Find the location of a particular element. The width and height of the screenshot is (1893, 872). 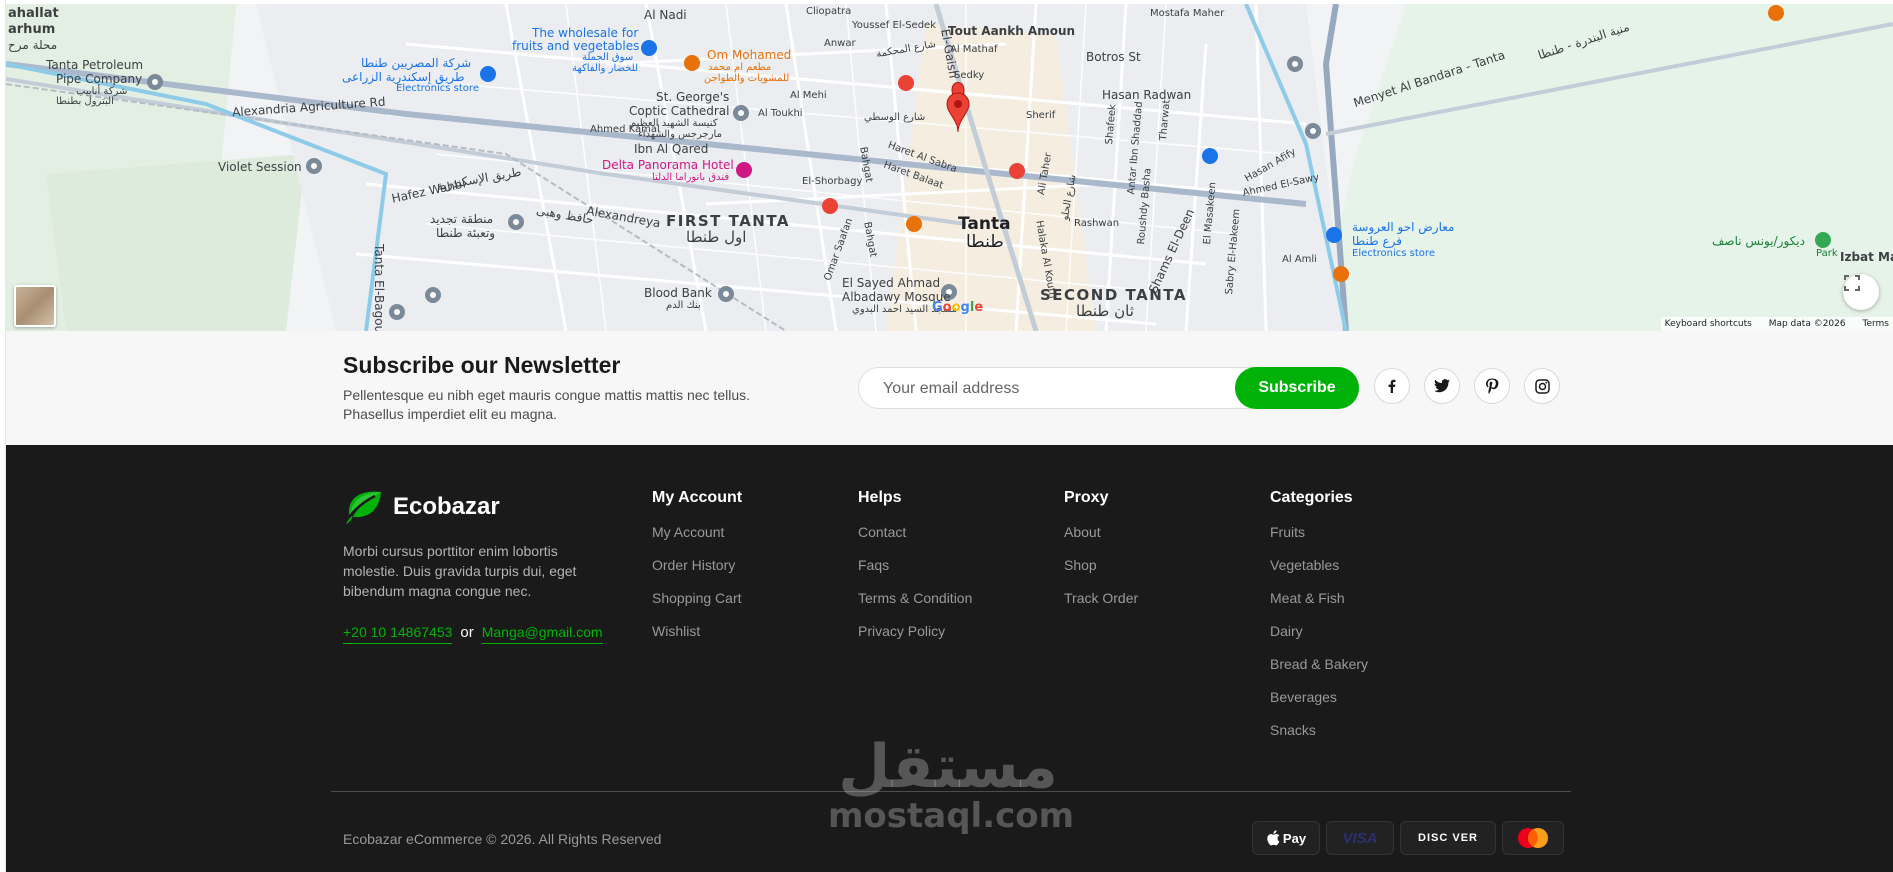

map-label: اول طنطا is located at coordinates (716, 237).